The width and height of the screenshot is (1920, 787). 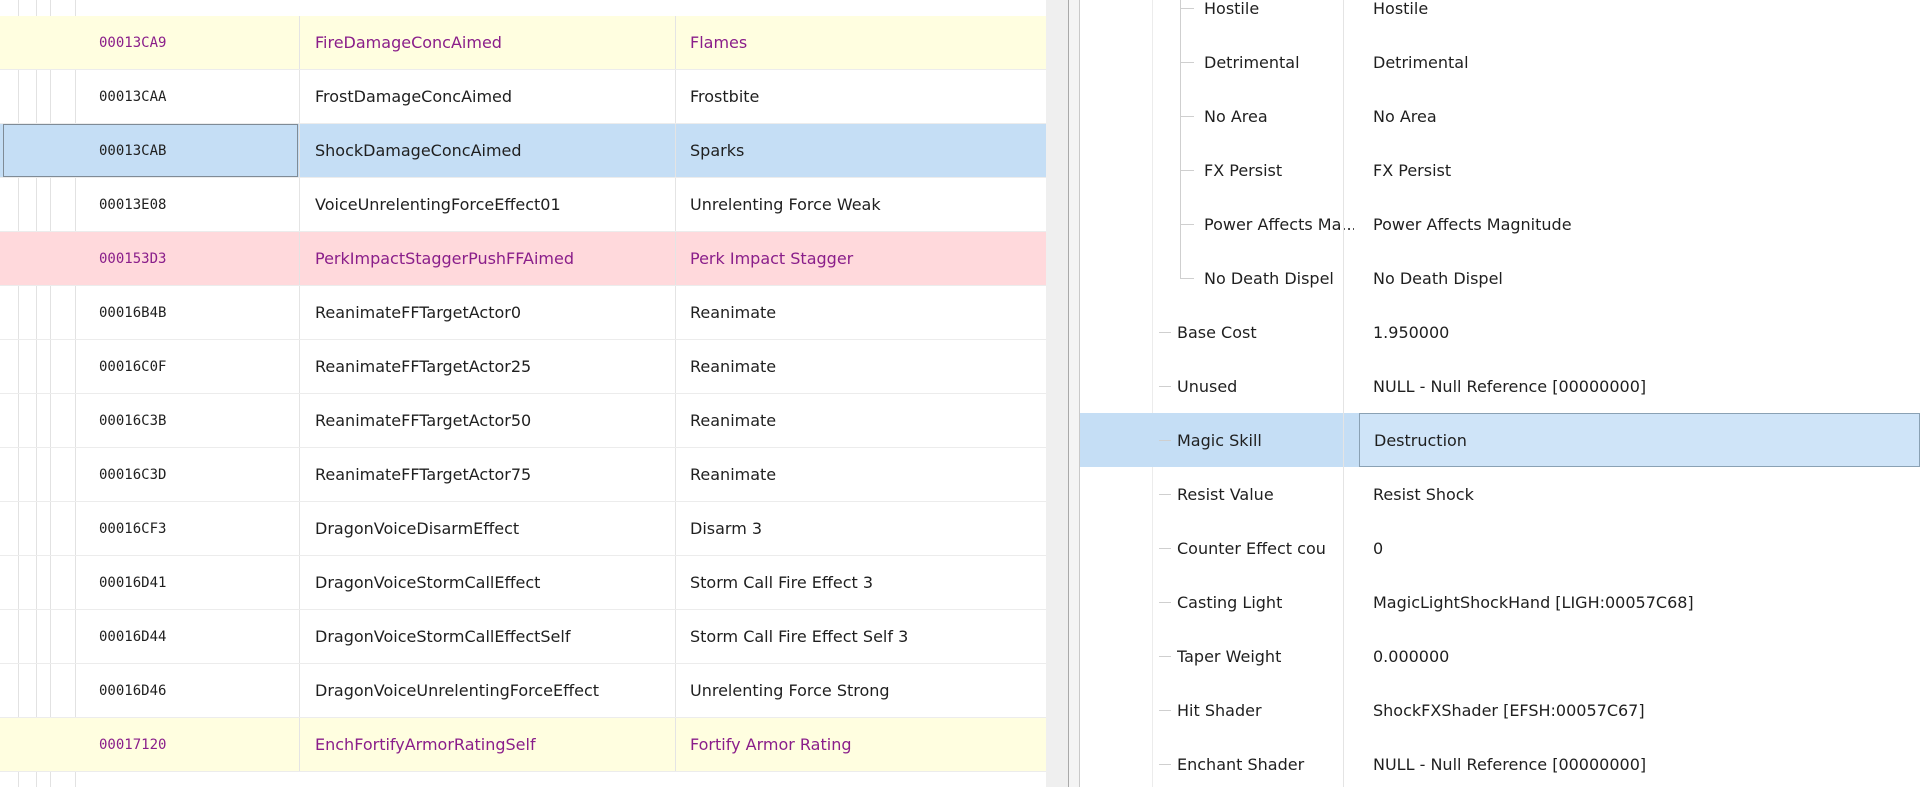 I want to click on field-label: Detrimental, so click(x=1252, y=62).